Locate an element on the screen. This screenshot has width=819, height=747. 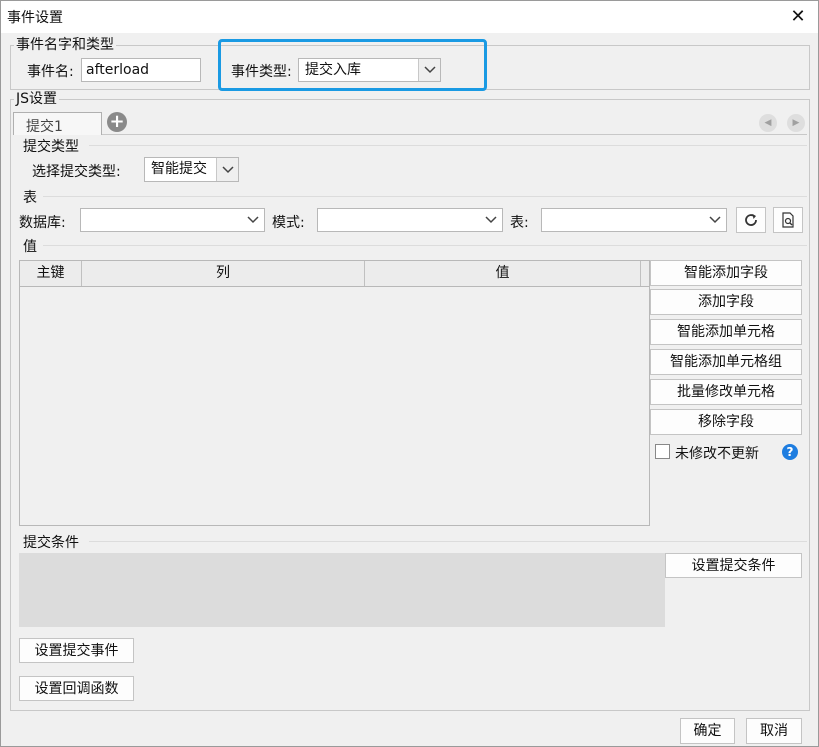
refresh-icon is located at coordinates (751, 220).